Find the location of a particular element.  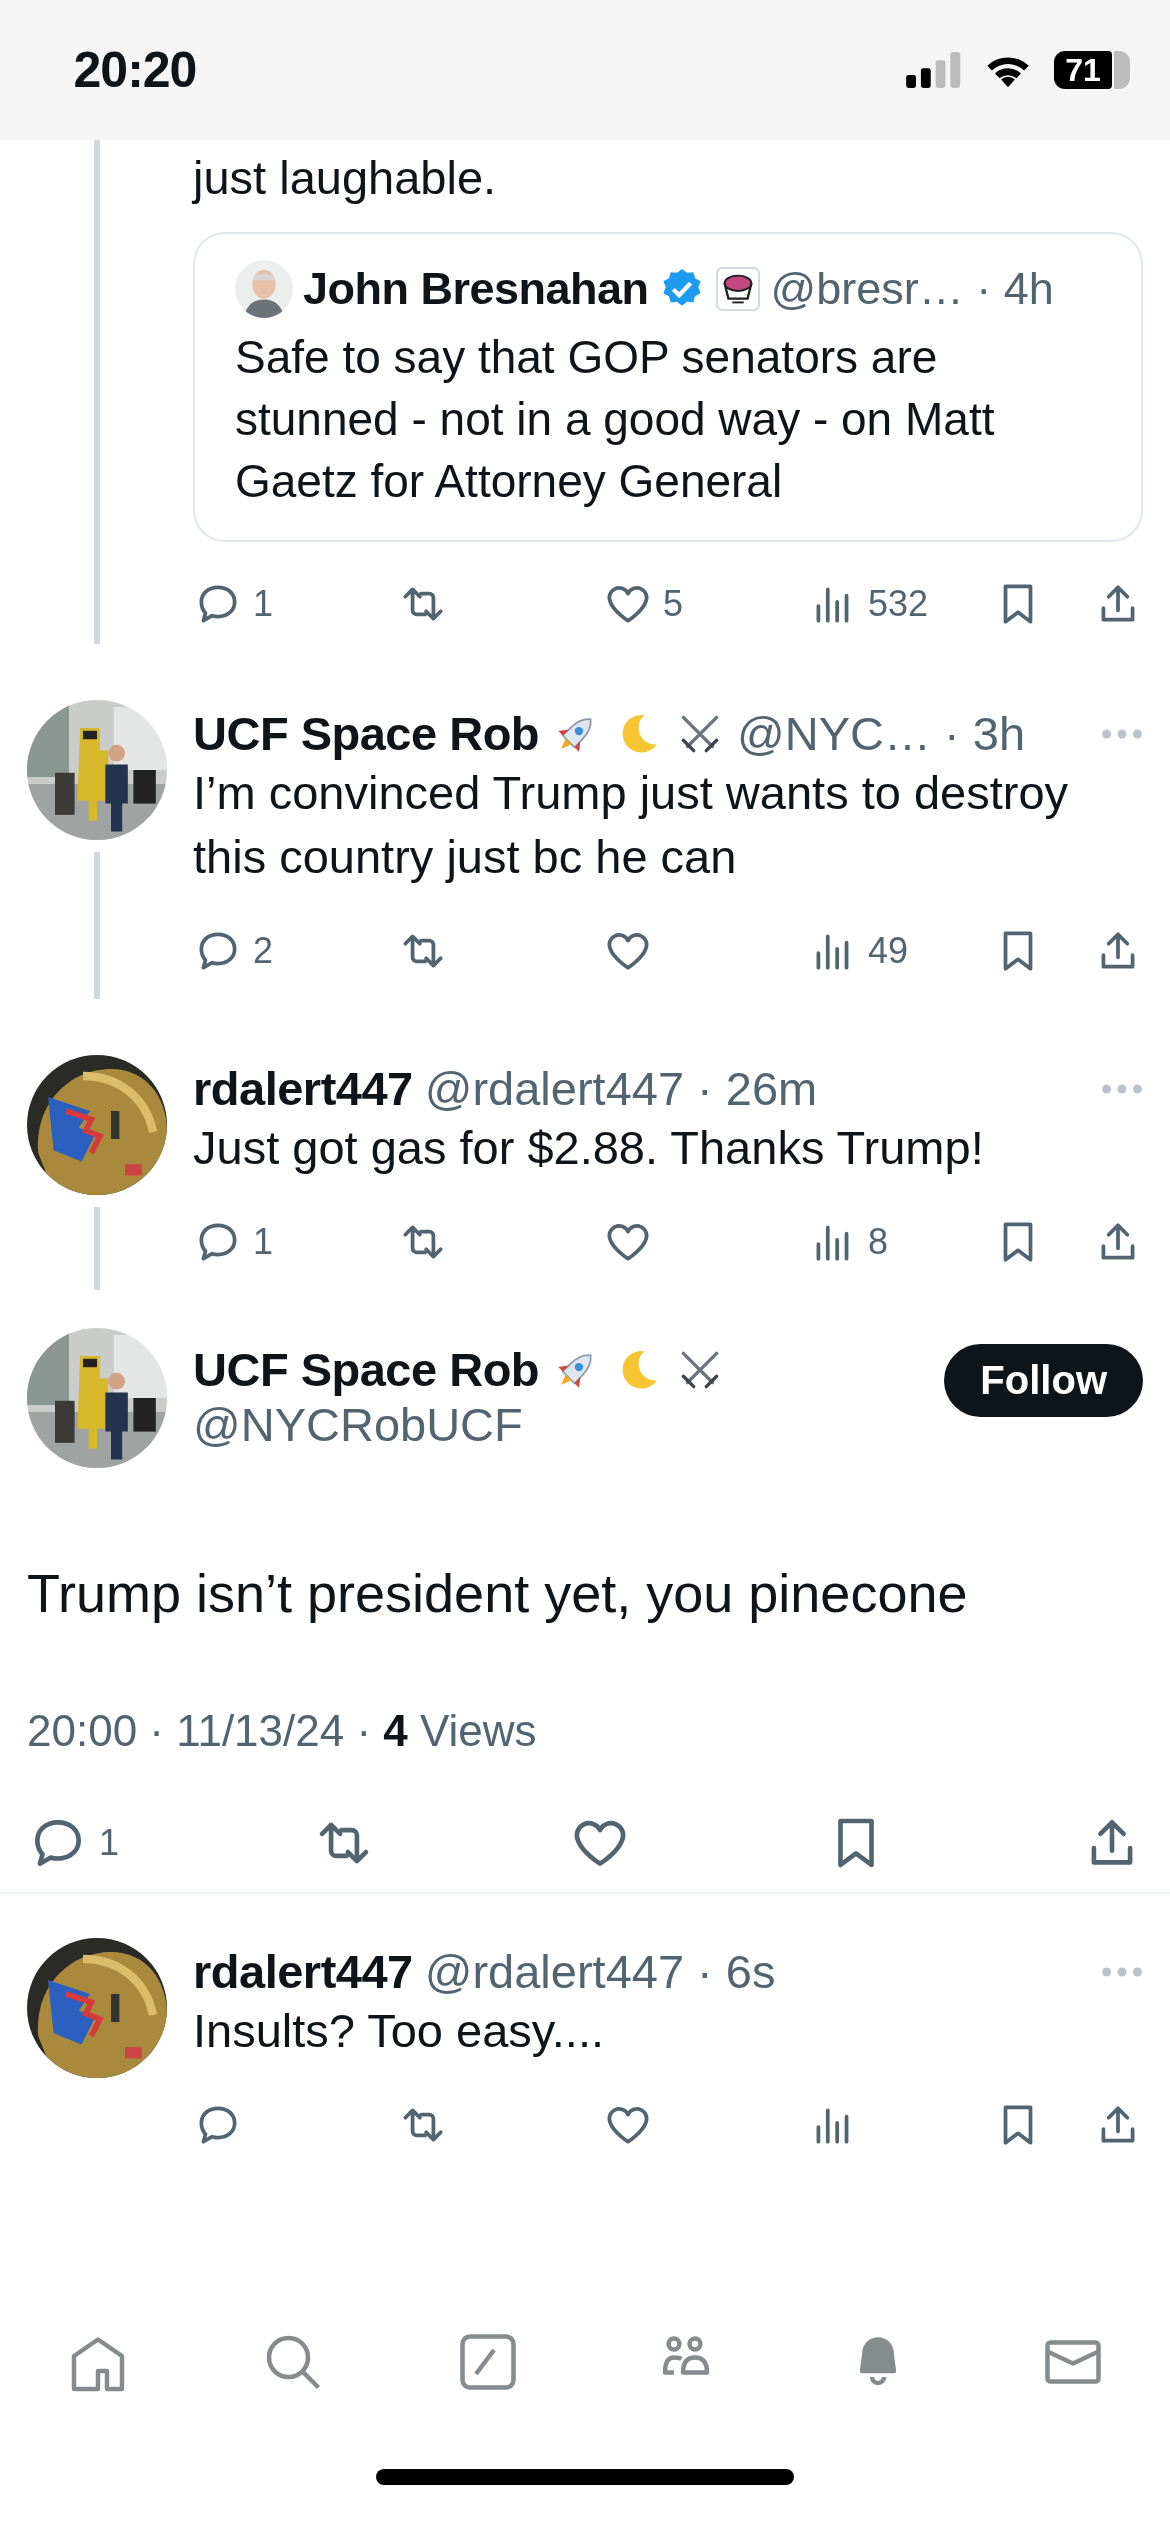

post-text: Just got gas for $2.88. Thanks Trump! is located at coordinates (589, 1148).